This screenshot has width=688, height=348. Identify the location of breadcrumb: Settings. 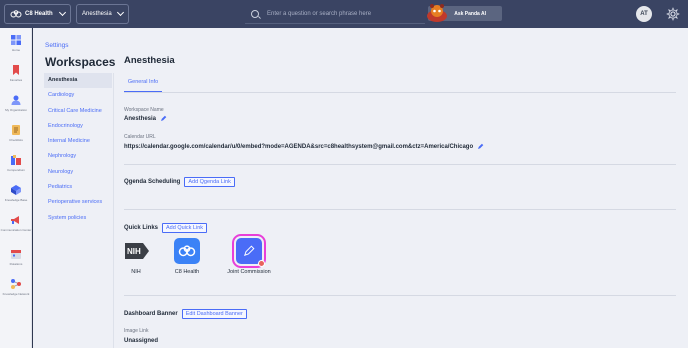
(57, 45).